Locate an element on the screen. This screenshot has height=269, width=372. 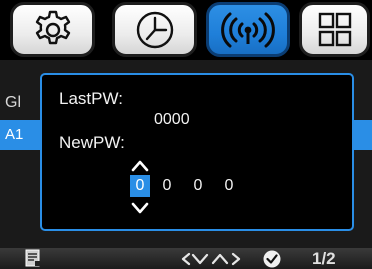
last-pw-label: LastPW: is located at coordinates (91, 98).